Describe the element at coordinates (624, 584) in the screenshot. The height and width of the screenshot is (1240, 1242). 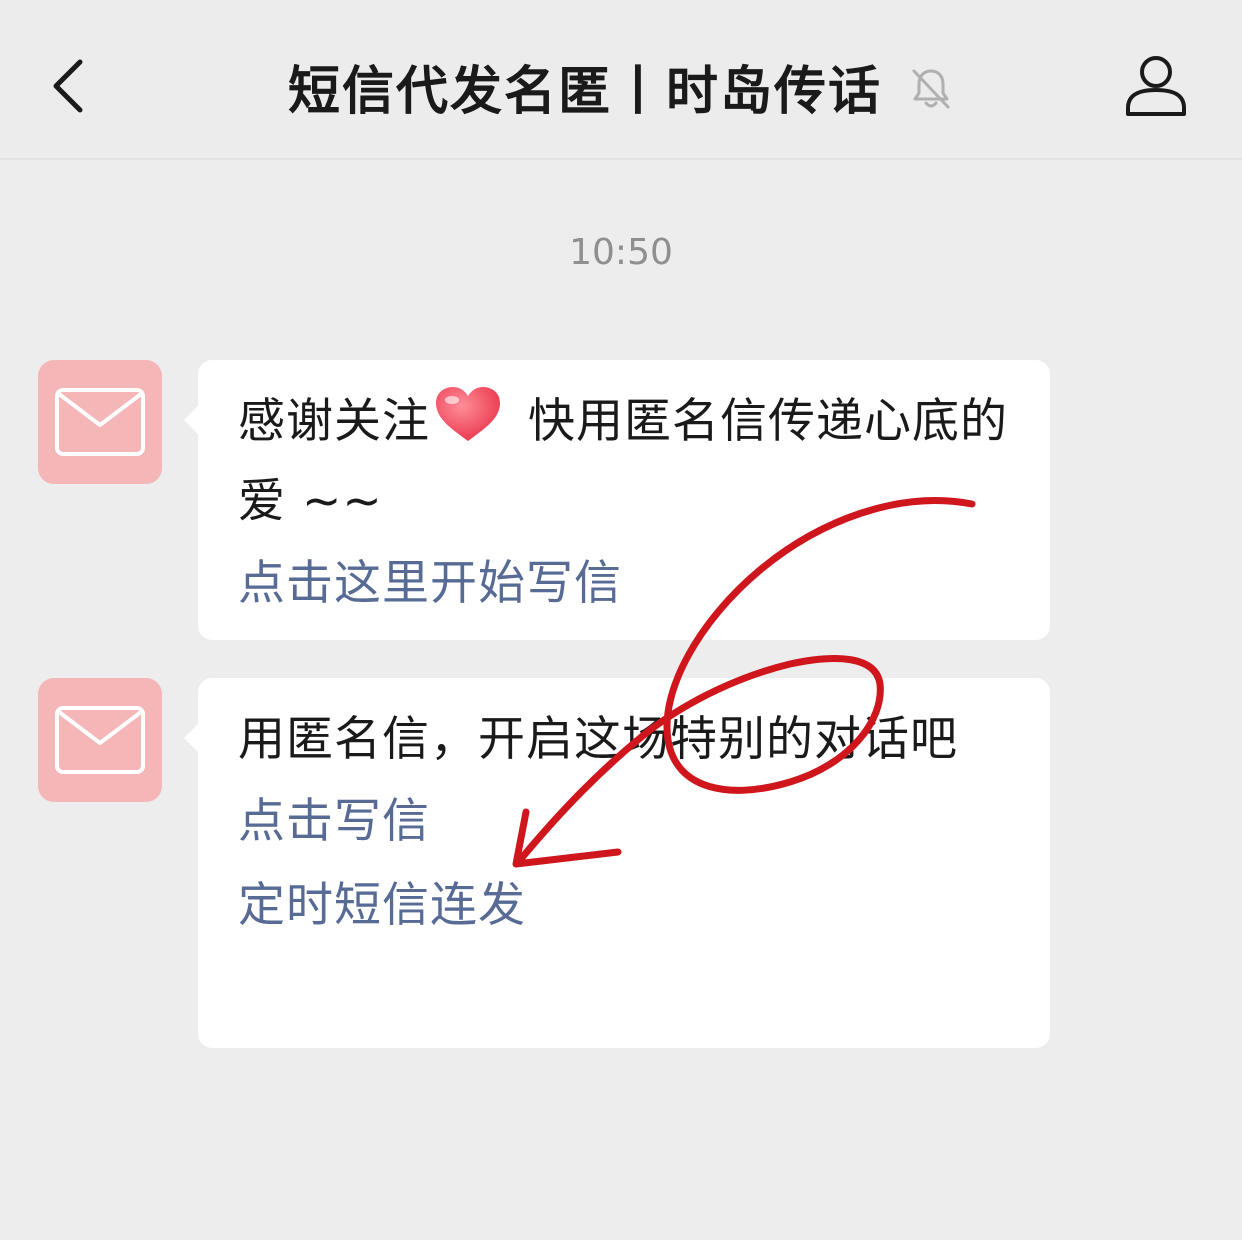
I see `start-writing-link: 点击这里开始写信` at that location.